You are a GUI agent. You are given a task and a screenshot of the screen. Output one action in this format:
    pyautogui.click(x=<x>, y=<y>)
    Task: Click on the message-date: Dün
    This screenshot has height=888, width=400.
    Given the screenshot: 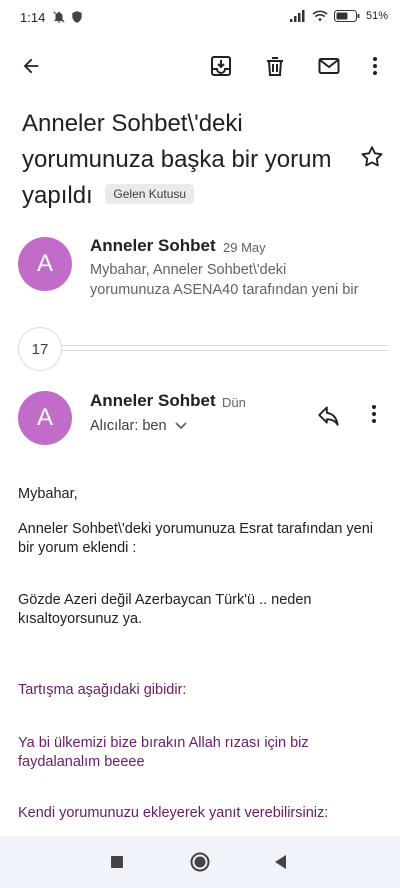 What is the action you would take?
    pyautogui.click(x=234, y=402)
    